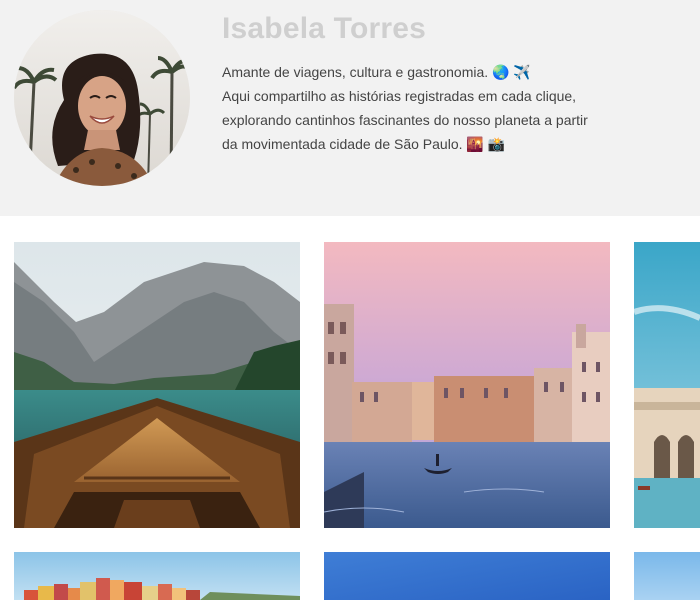  I want to click on photo-coastal-town-arches, so click(667, 385).